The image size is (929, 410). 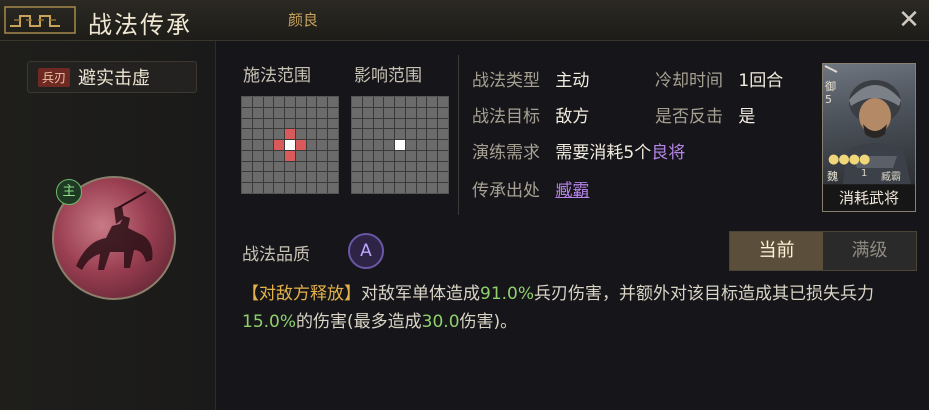 I want to click on desc-text-2: 兵刃伤害，并额外对该目标造成其已损失兵力, so click(x=704, y=294).